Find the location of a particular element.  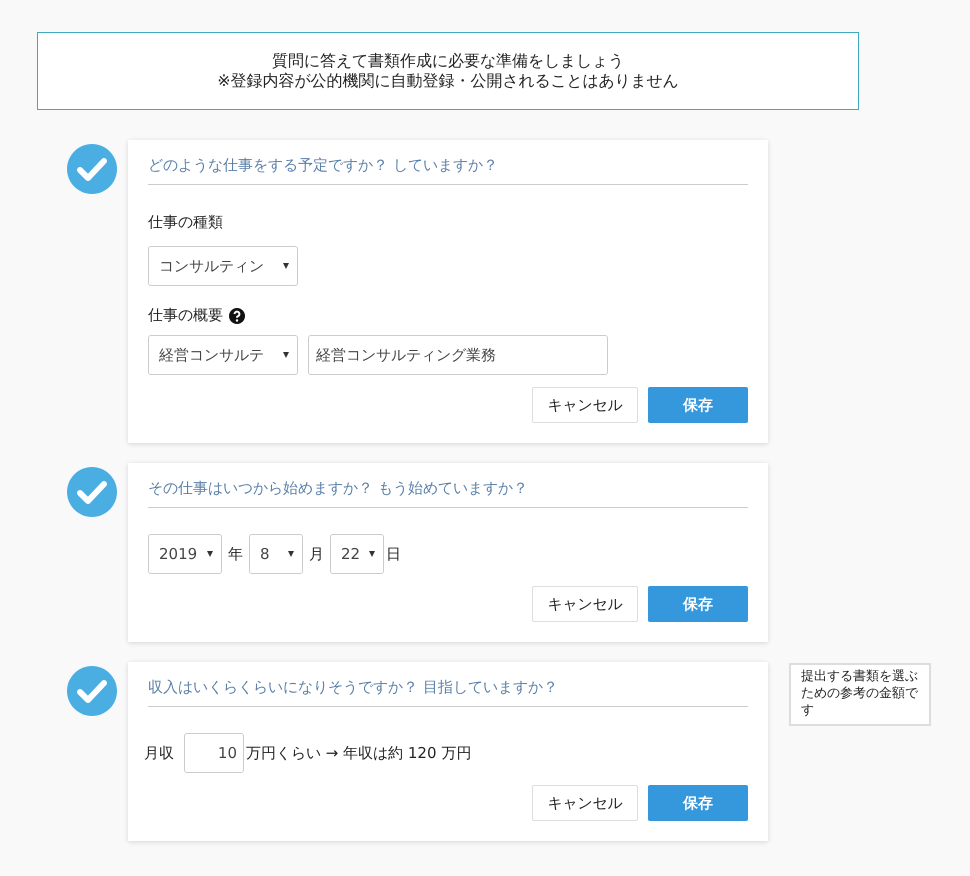

unit-label: 日 is located at coordinates (393, 554).